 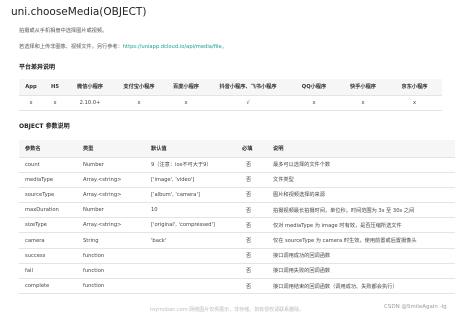 I want to click on params-cell: 接口调用失败的回调函数, so click(x=361, y=271).